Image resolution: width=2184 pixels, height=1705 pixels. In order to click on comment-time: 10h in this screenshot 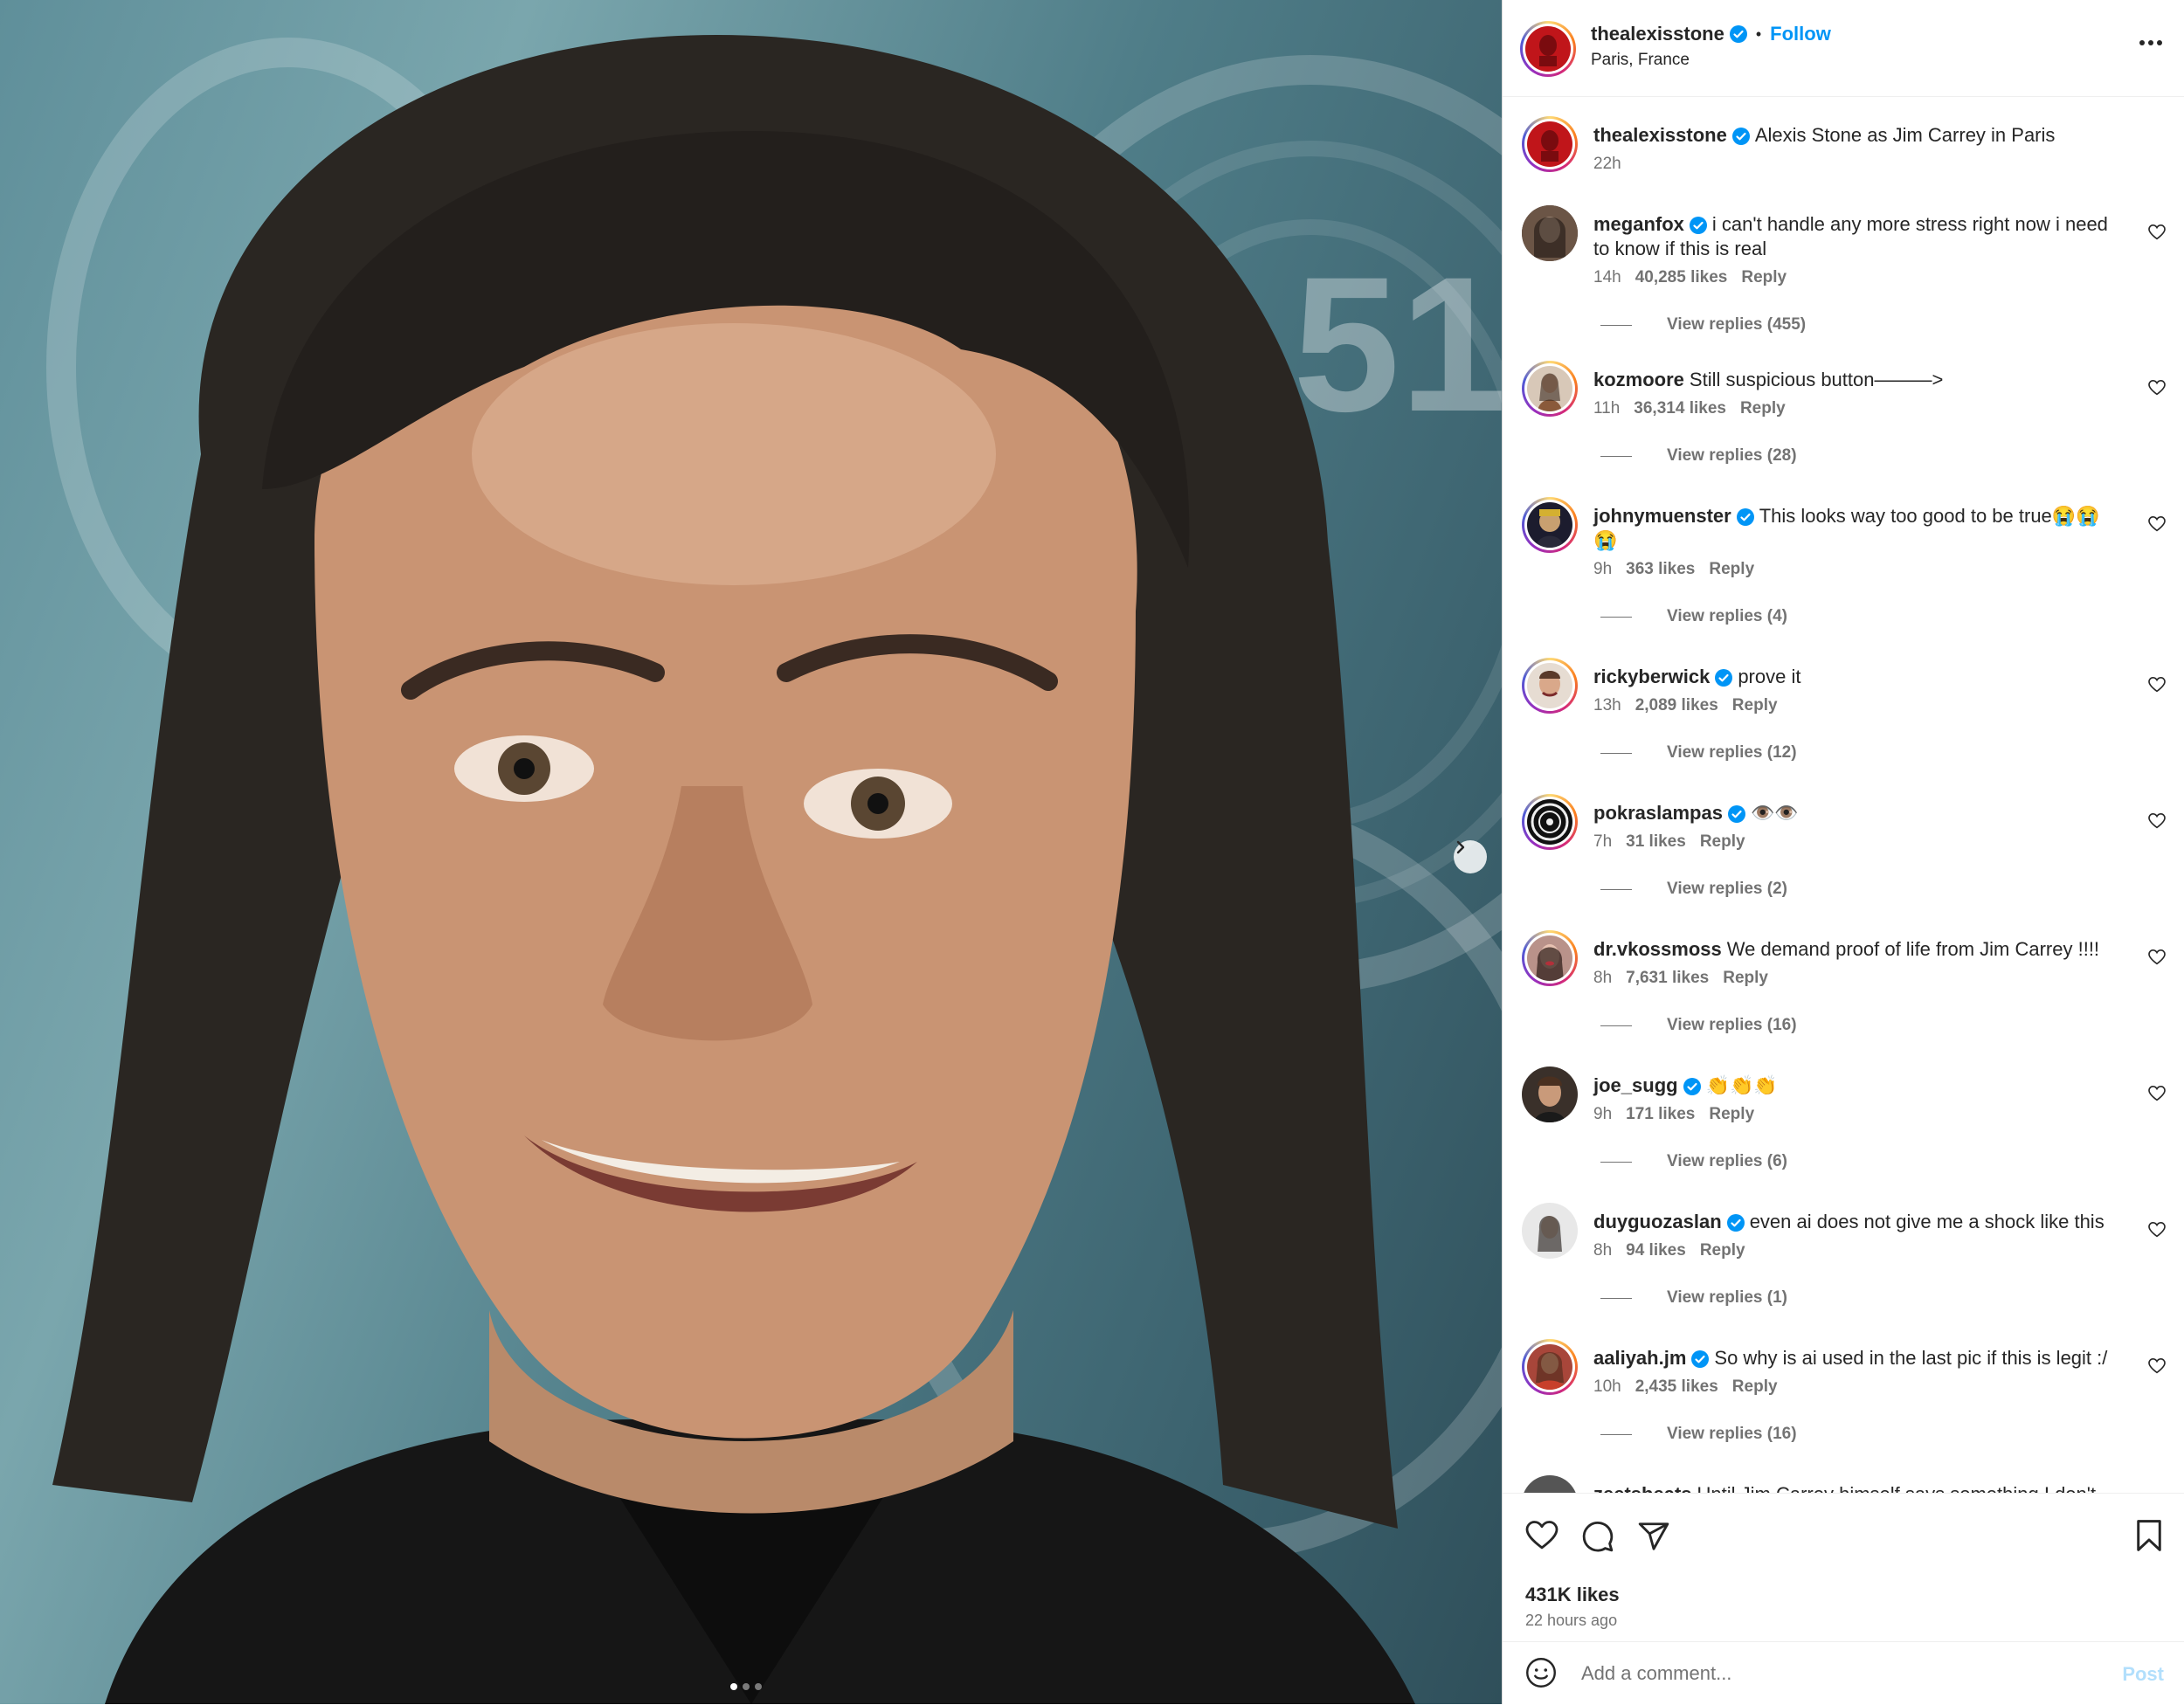, I will do `click(1607, 1386)`.